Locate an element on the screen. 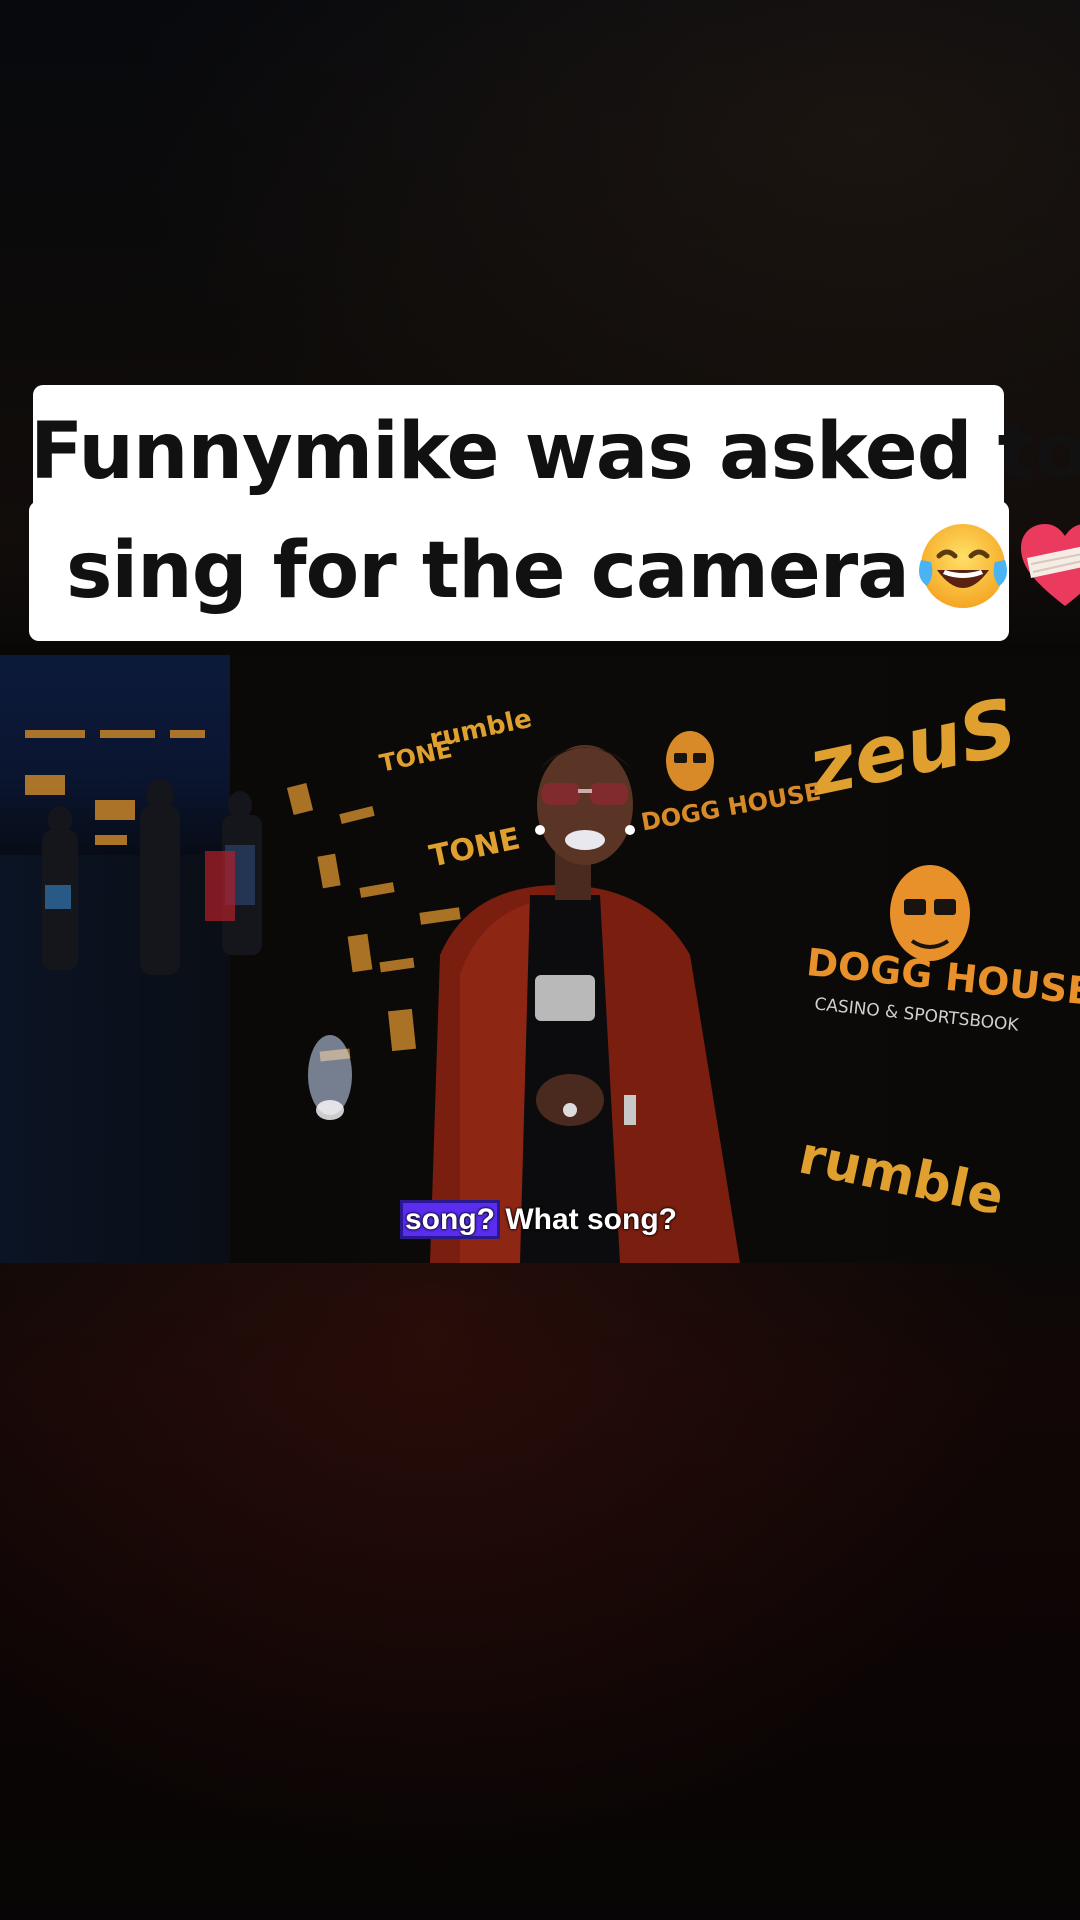  laughing-emoji-icon is located at coordinates (963, 575).